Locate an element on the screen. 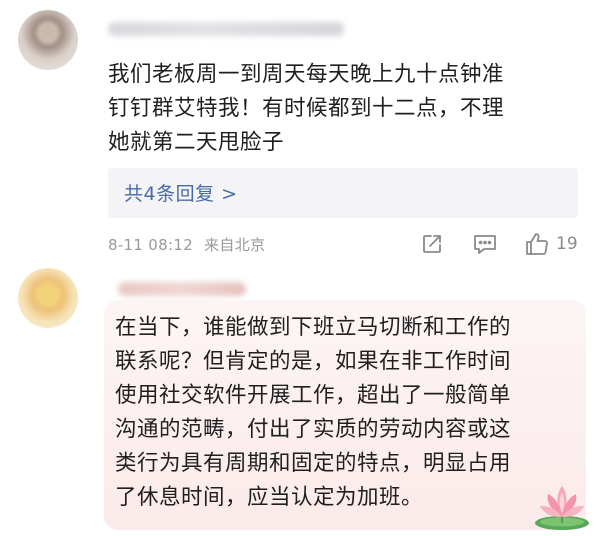  replies-label: 共4条回复 > is located at coordinates (181, 192).